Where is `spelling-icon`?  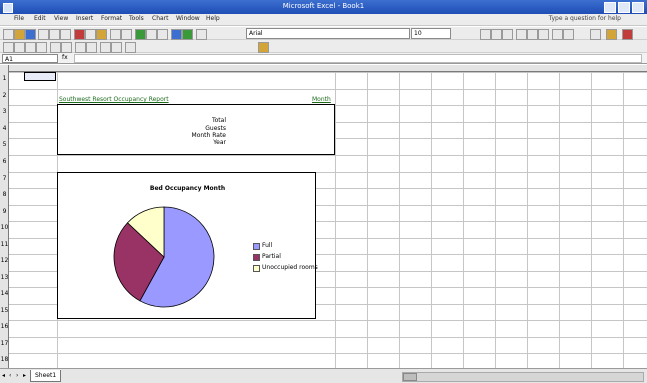 spelling-icon is located at coordinates (65, 34).